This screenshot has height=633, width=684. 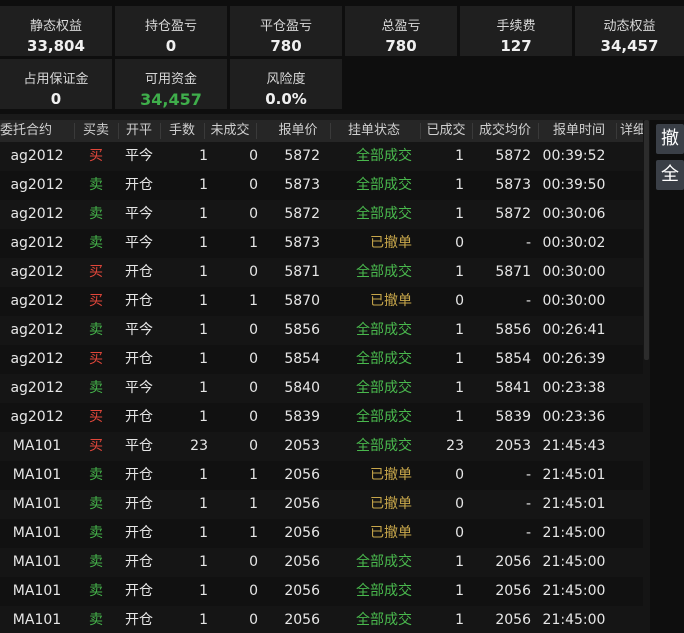 I want to click on order-time: 00:39:50, so click(x=574, y=185).